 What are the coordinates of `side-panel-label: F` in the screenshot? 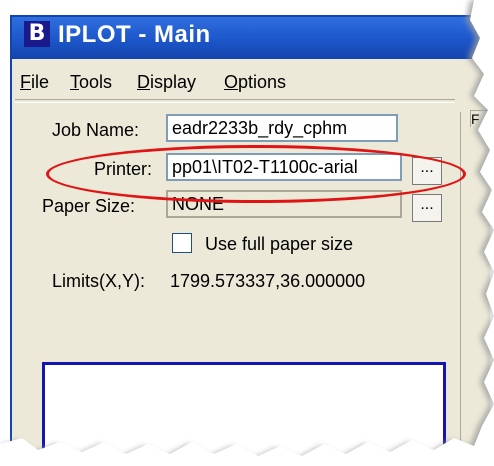 It's located at (480, 118).